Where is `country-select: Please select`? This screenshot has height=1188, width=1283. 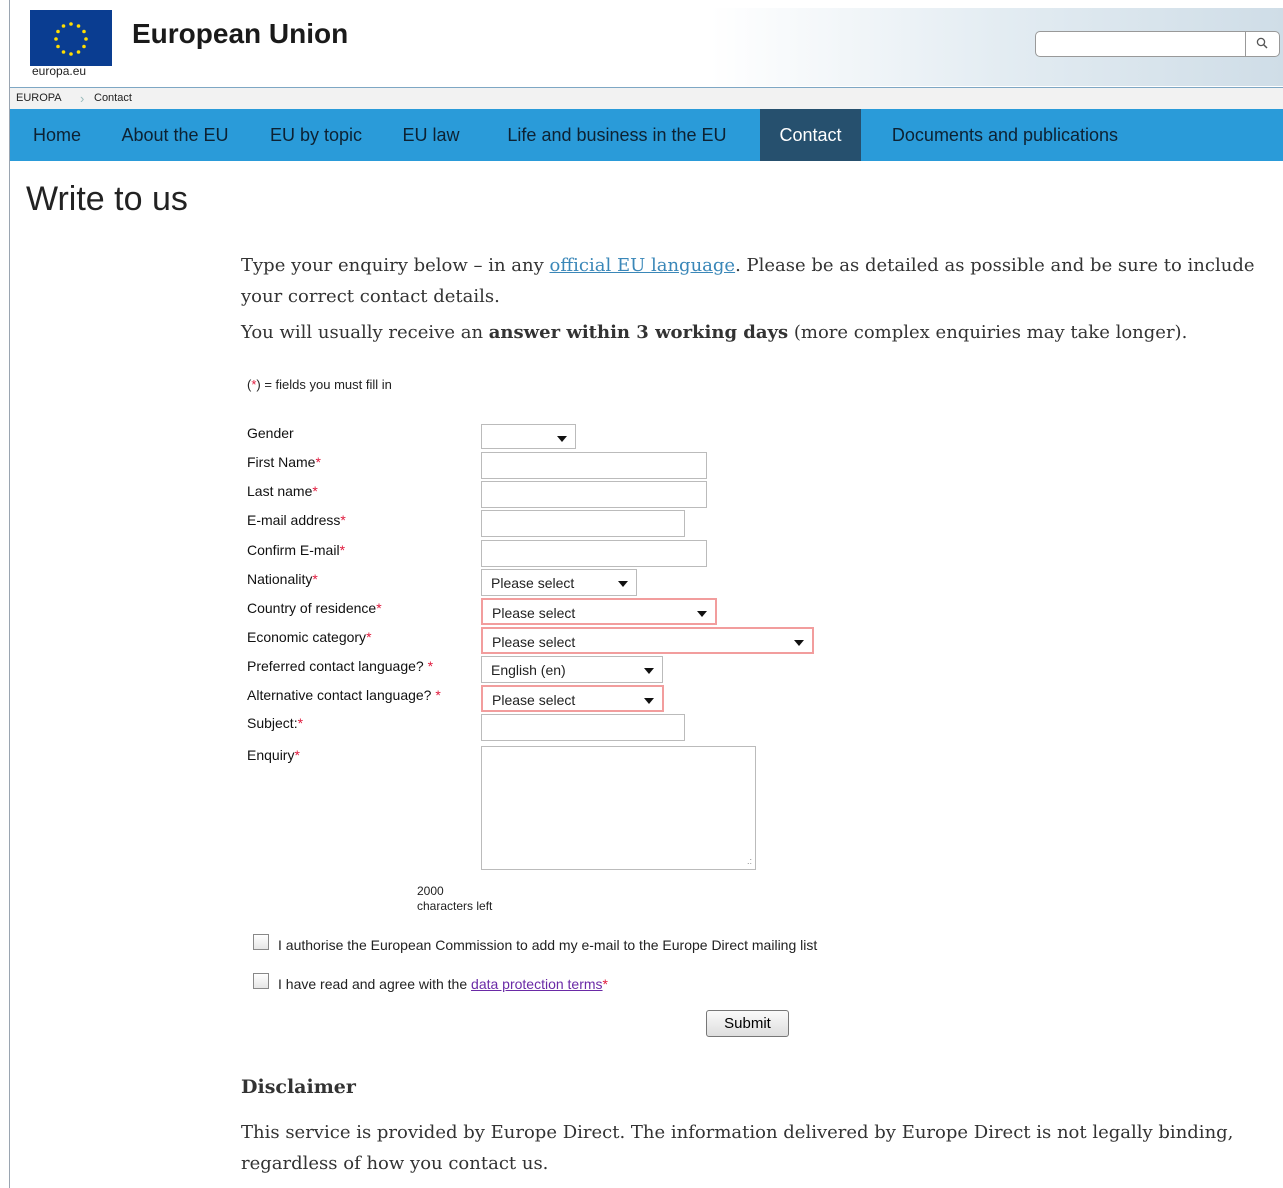 country-select: Please select is located at coordinates (599, 611).